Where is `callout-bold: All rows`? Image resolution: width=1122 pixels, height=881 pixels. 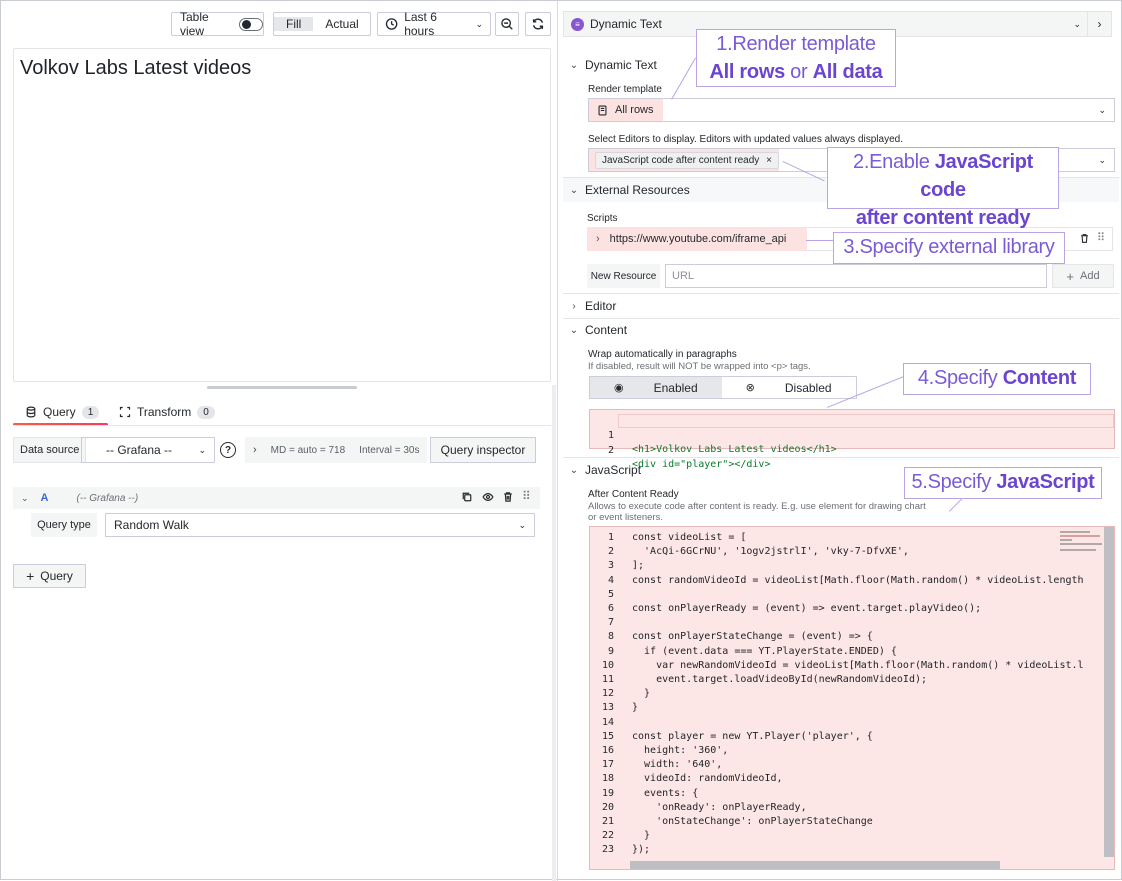 callout-bold: All rows is located at coordinates (747, 72).